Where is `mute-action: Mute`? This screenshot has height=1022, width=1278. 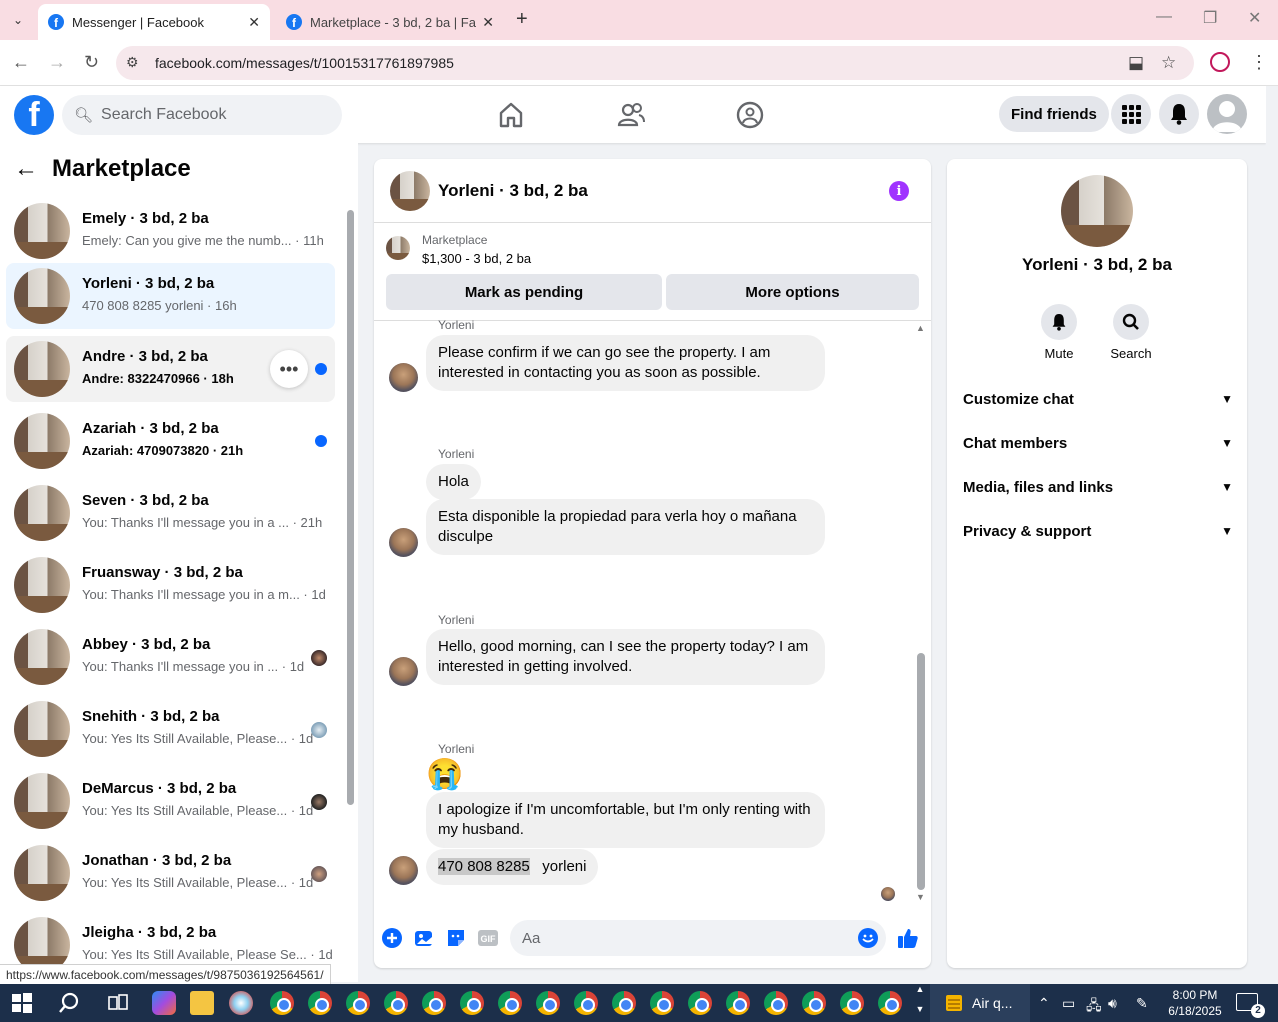
mute-action: Mute is located at coordinates (1059, 332).